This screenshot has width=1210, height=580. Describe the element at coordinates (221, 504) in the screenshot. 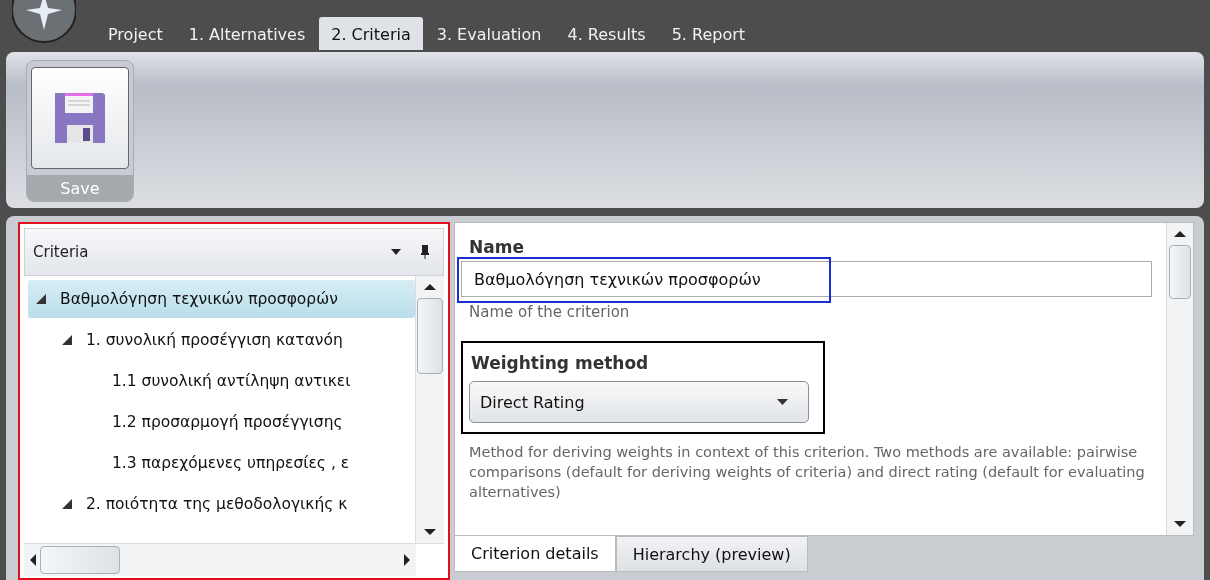

I see `tree-item: 2. ποιότητα της μεθοδολογικής κ` at that location.